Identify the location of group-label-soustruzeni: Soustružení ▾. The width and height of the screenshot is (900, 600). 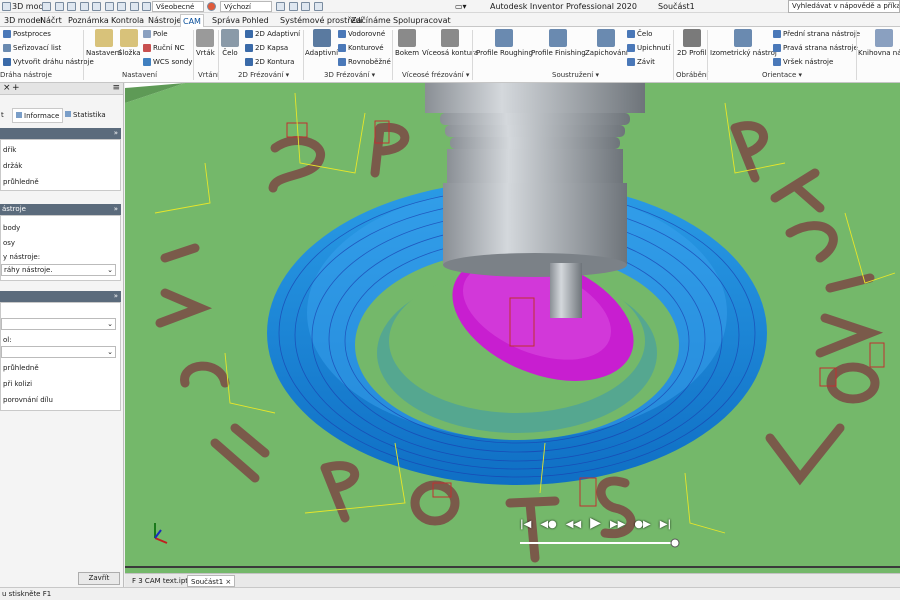
(575, 75).